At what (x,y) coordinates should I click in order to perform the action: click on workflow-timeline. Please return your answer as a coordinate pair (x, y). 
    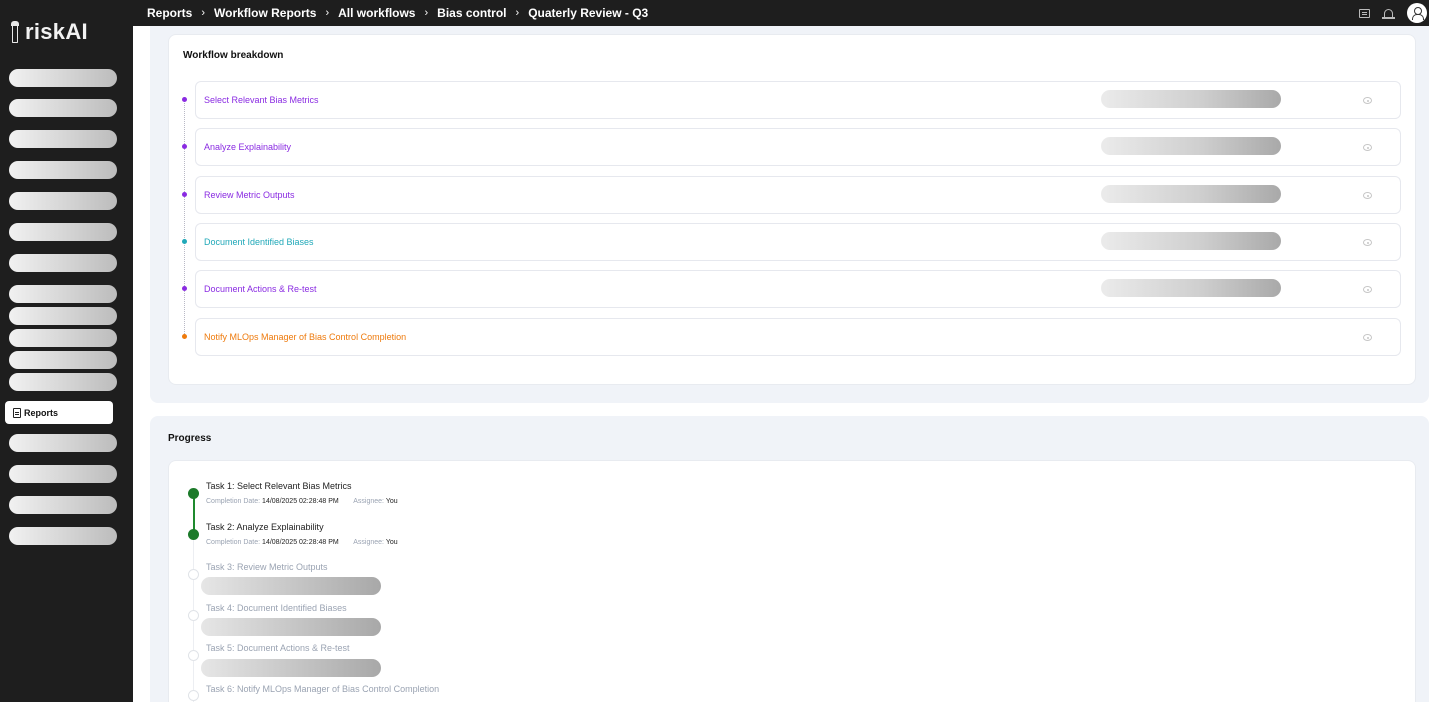
    Looking at the image, I should click on (184, 218).